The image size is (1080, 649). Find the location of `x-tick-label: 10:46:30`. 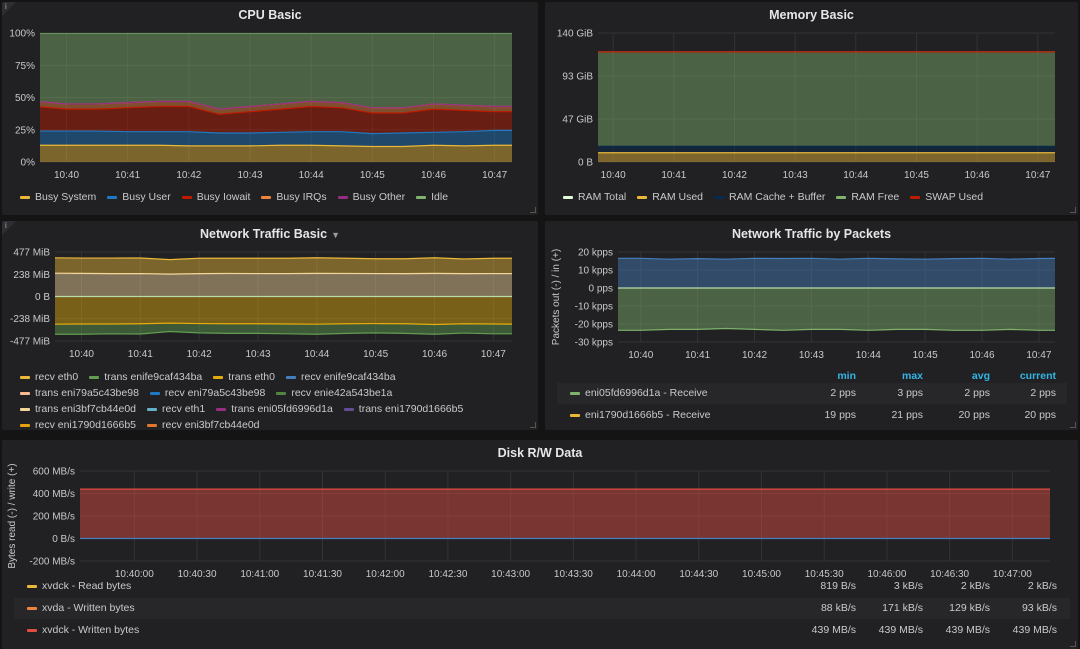

x-tick-label: 10:46:30 is located at coordinates (949, 574).